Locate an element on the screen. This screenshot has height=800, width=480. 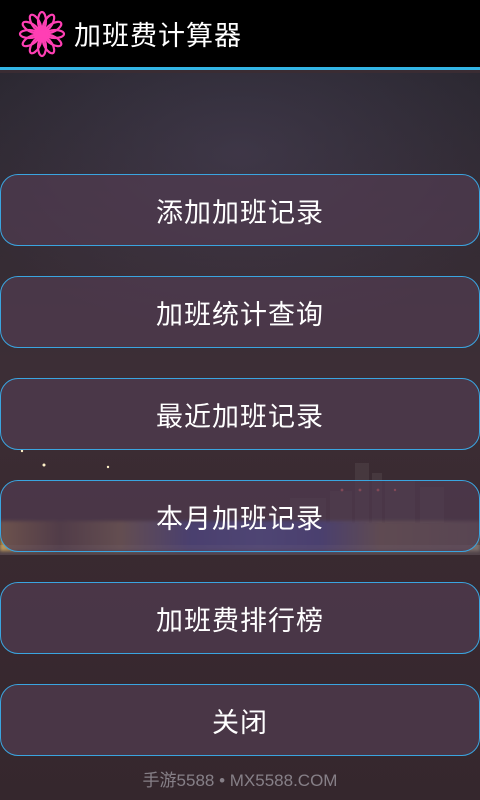
watermark-text: 手游5588 • MX5588.COM is located at coordinates (240, 780).